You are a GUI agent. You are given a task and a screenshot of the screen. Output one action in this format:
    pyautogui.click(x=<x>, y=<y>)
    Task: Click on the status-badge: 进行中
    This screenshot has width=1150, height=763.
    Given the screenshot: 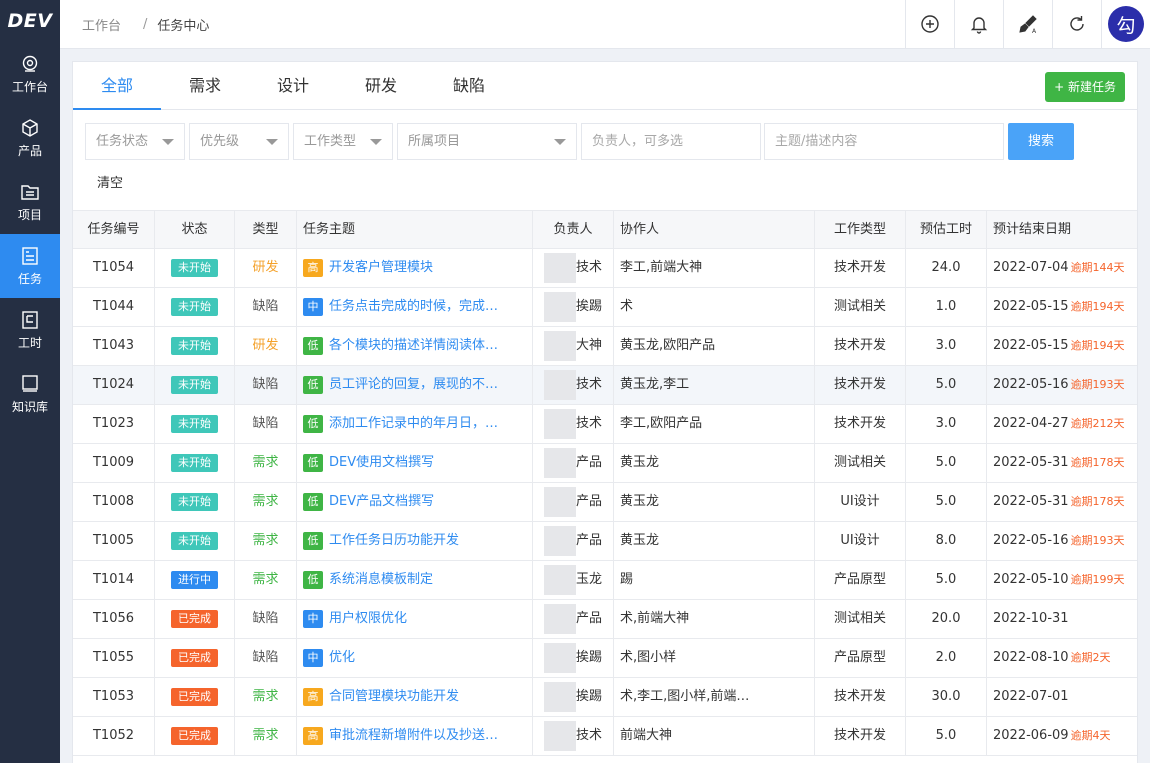 What is the action you would take?
    pyautogui.click(x=194, y=579)
    